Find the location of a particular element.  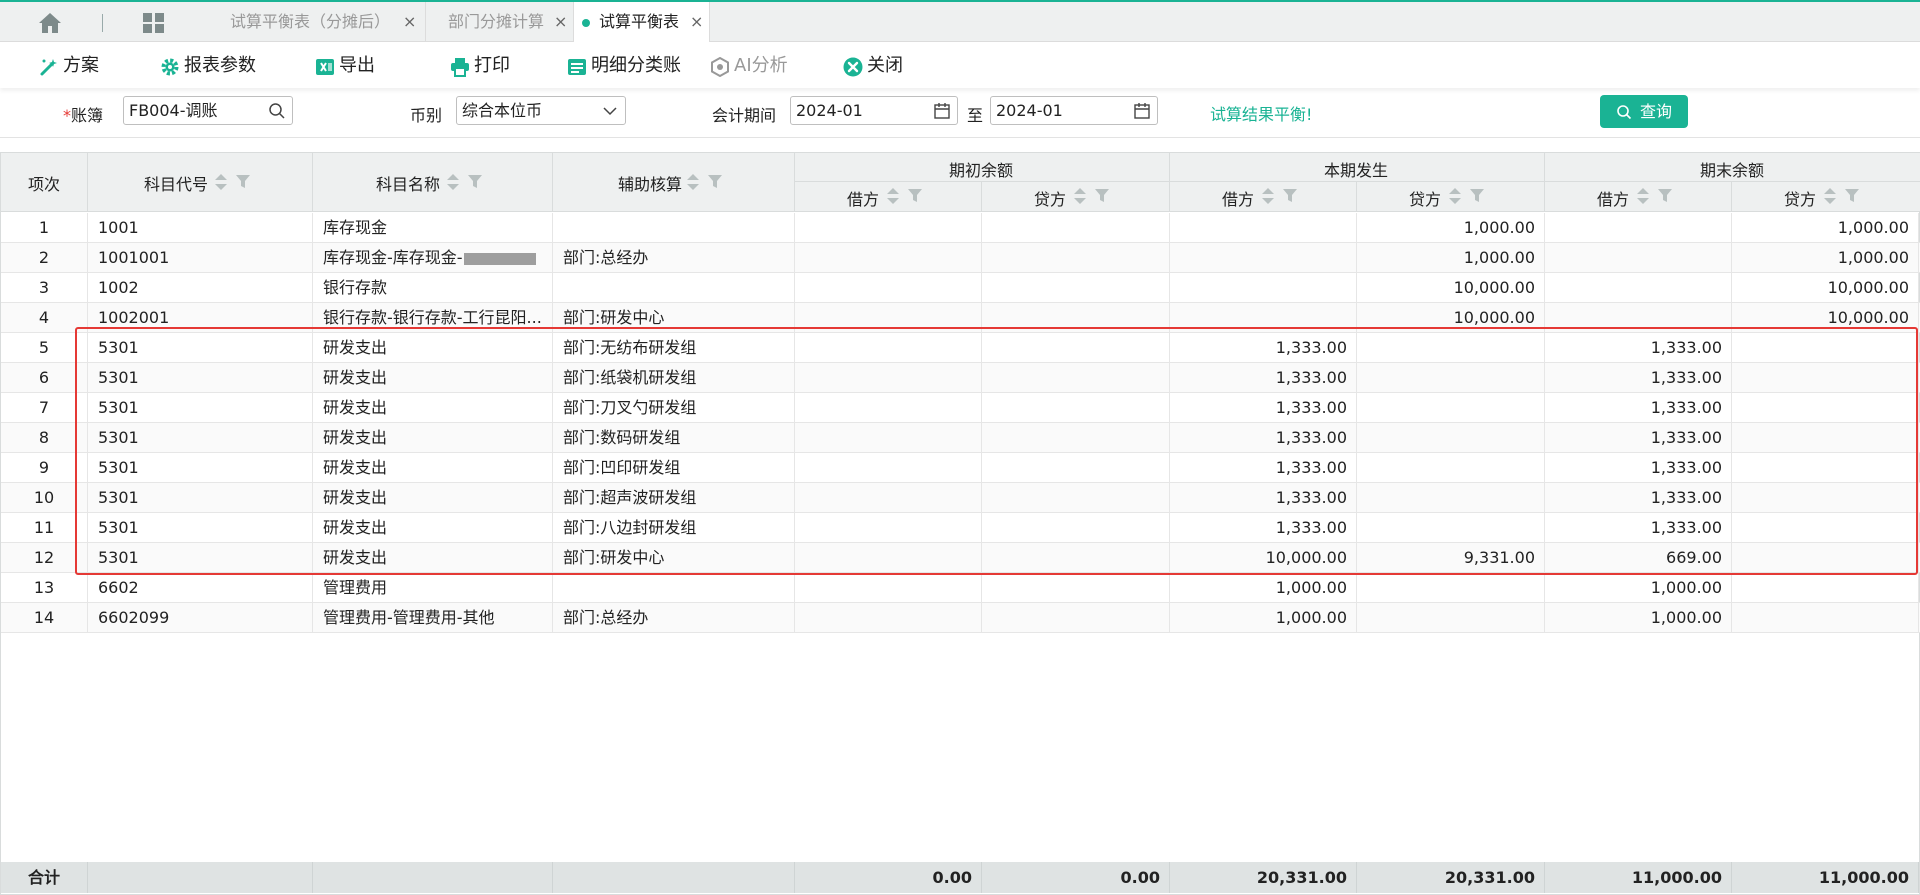

period-from-field: 2024-01 is located at coordinates (874, 110).